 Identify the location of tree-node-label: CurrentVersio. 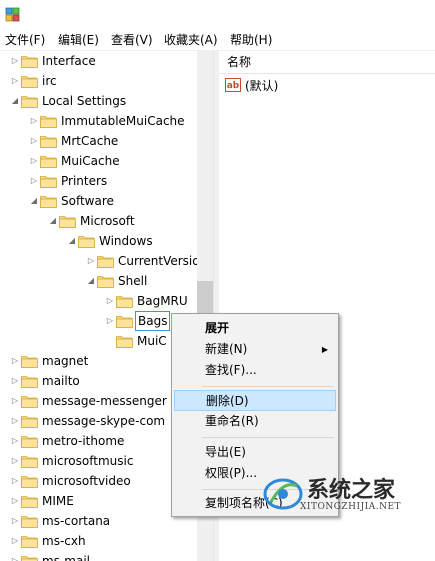
(159, 261).